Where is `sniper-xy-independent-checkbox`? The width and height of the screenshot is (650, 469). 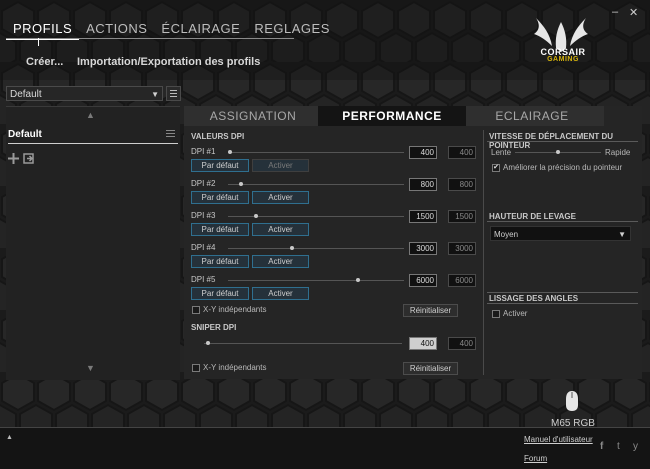 sniper-xy-independent-checkbox is located at coordinates (196, 368).